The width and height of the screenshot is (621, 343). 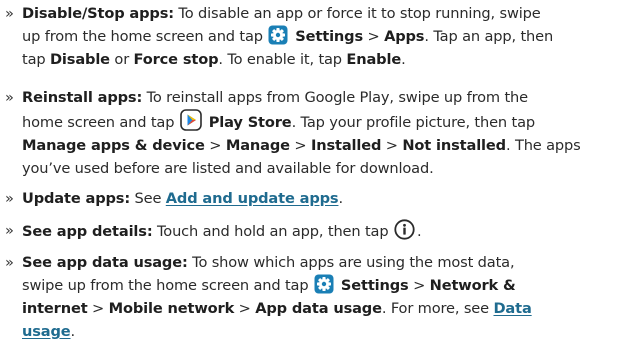 What do you see at coordinates (318, 308) in the screenshot?
I see `bold-text: App data usage` at bounding box center [318, 308].